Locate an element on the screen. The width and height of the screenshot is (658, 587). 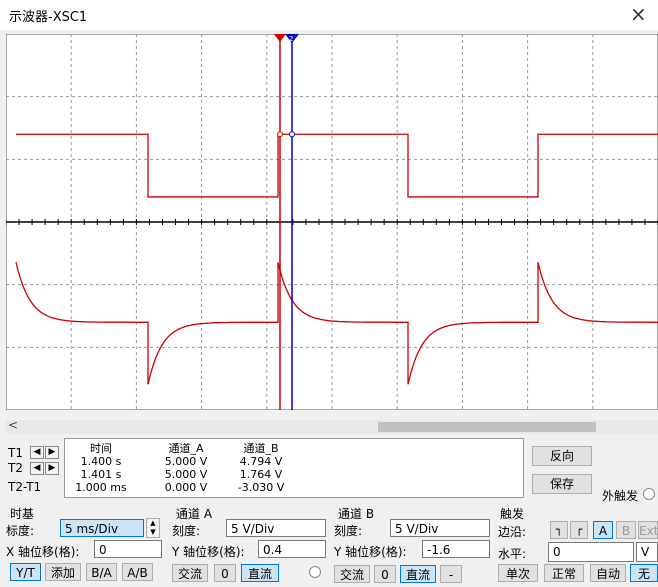
trigger-source-a-button: A is located at coordinates (603, 530).